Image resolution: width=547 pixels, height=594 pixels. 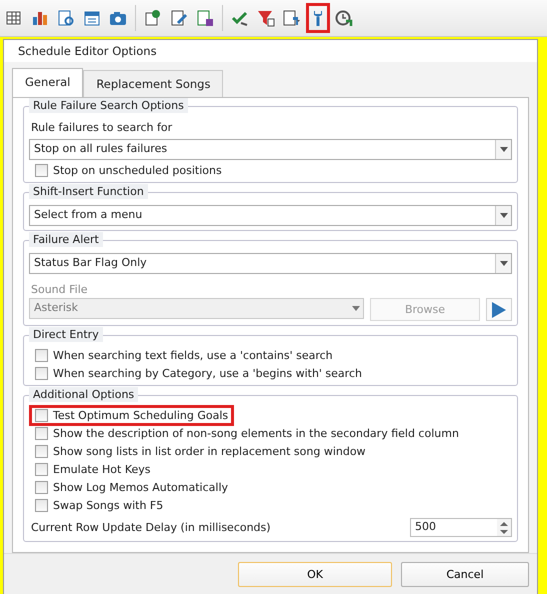 What do you see at coordinates (270, 215) in the screenshot?
I see `dropdown: Select from a menu` at bounding box center [270, 215].